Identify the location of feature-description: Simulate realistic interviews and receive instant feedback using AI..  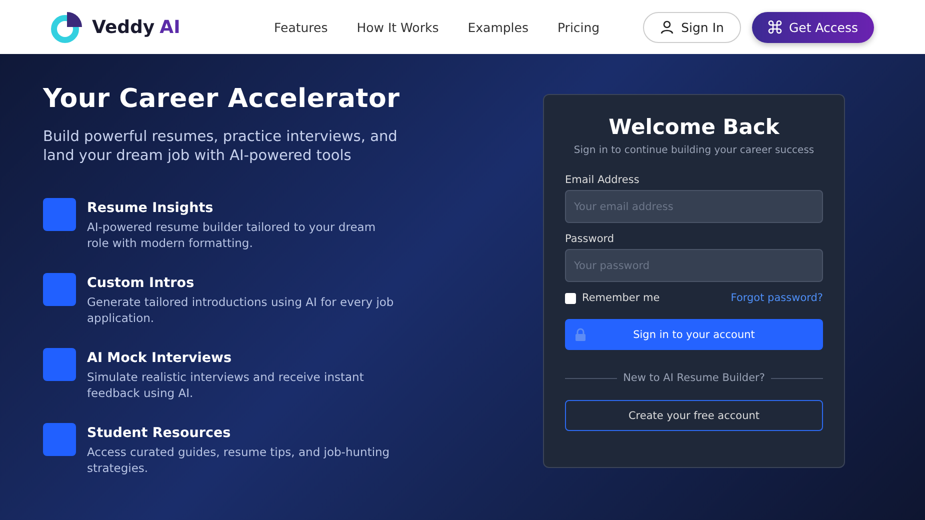
(226, 385).